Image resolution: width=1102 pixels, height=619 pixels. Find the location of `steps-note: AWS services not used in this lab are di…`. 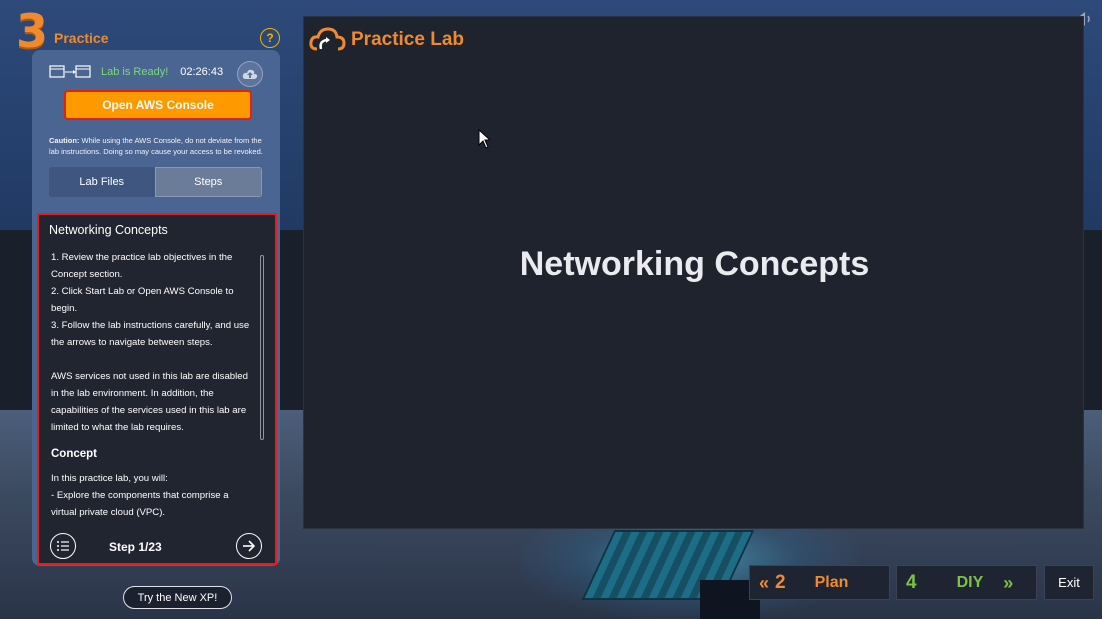

steps-note: AWS services not used in this lab are di… is located at coordinates (149, 402).